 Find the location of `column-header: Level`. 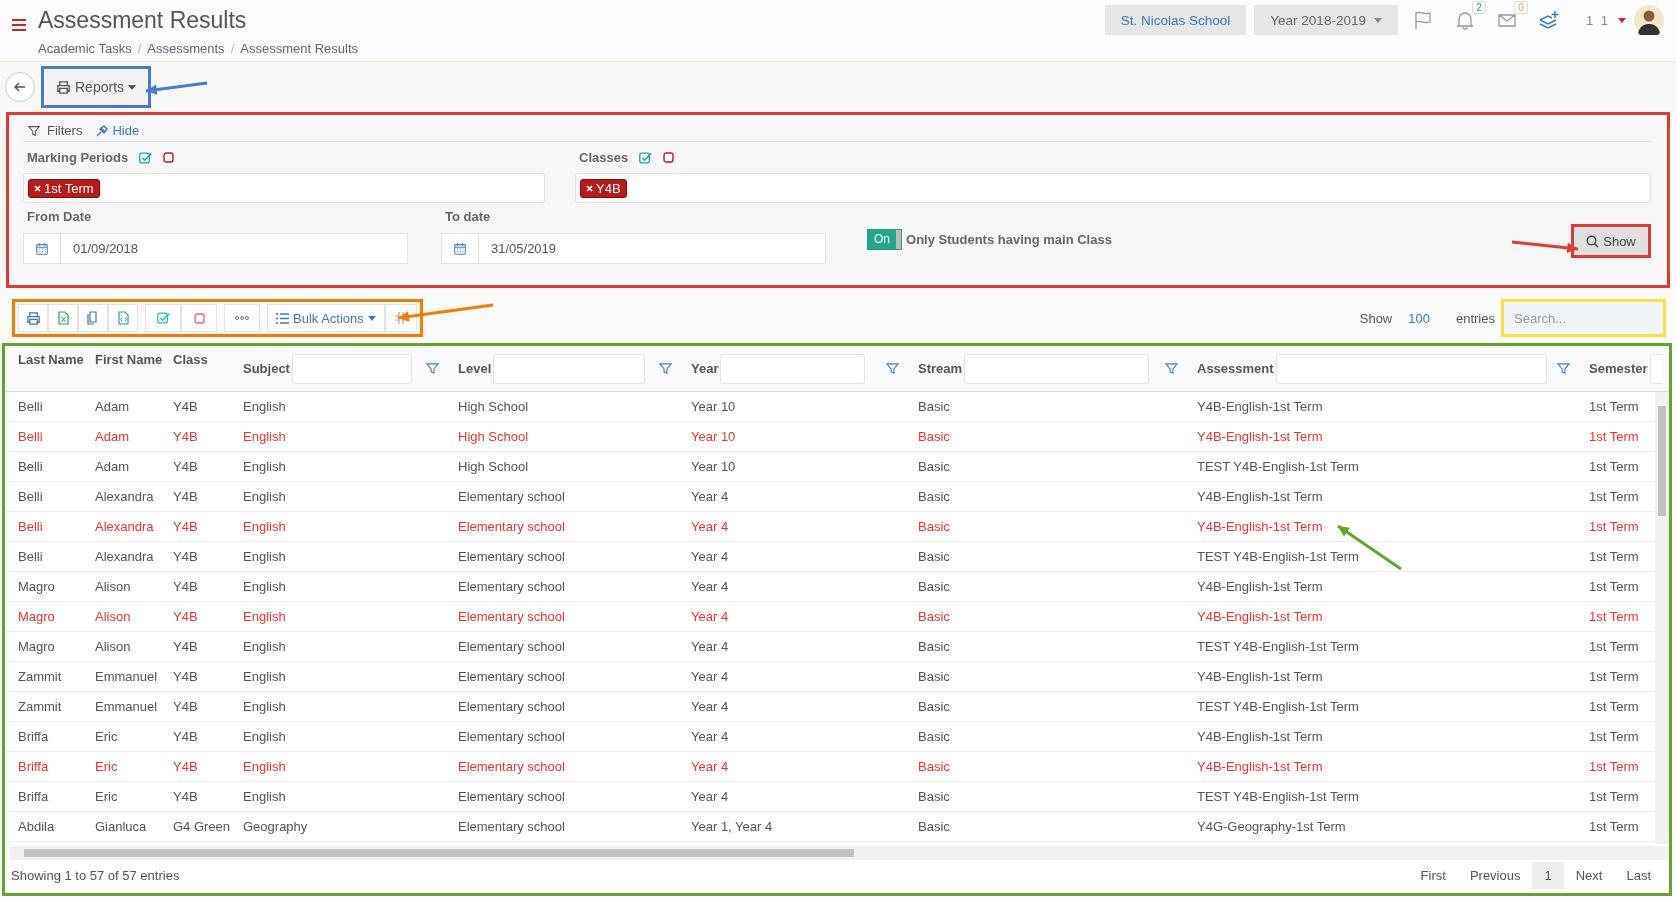

column-header: Level is located at coordinates (475, 368).